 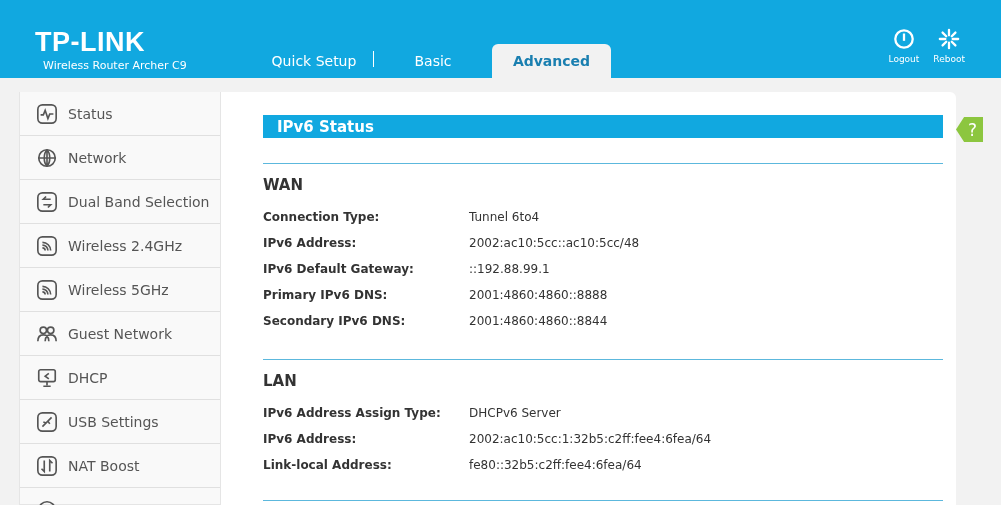 I want to click on field-label: Primary IPv6 DNS:, so click(x=326, y=295).